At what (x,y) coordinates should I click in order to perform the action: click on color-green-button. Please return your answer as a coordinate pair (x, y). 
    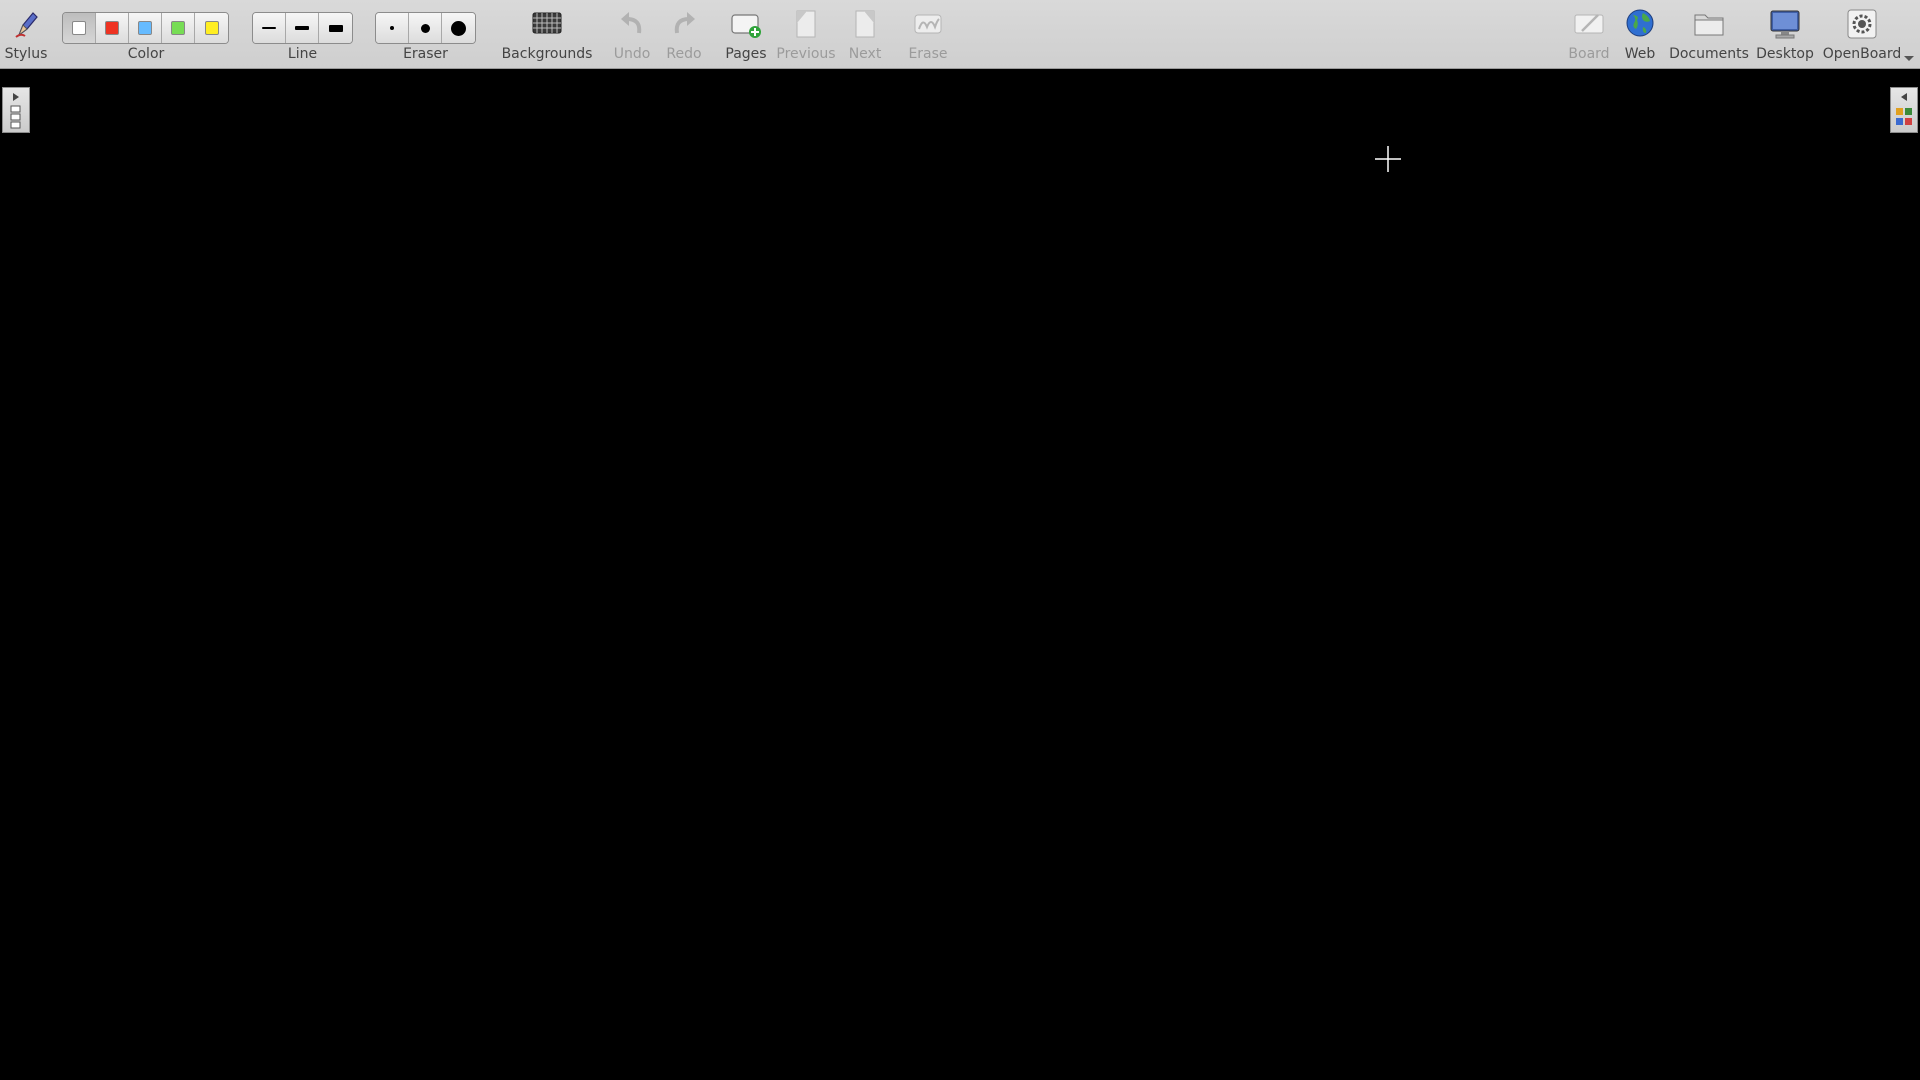
    Looking at the image, I should click on (178, 28).